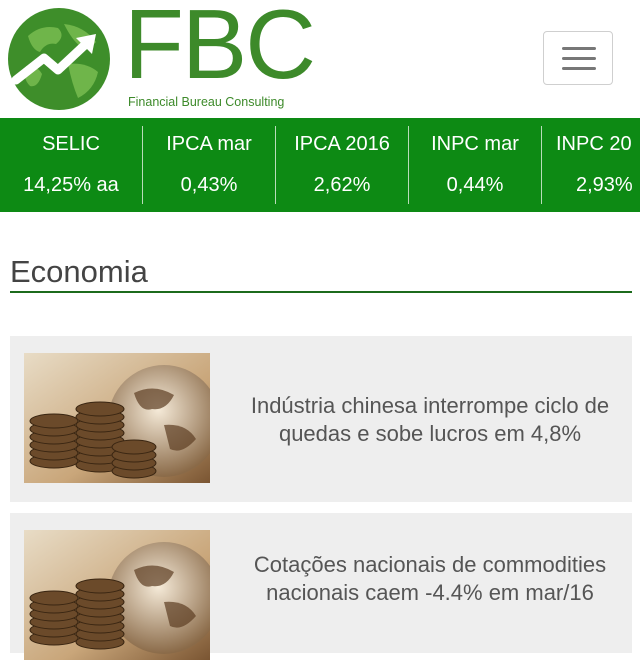 This screenshot has height=660, width=640. Describe the element at coordinates (209, 185) in the screenshot. I see `ticker-value: 0,43%` at that location.